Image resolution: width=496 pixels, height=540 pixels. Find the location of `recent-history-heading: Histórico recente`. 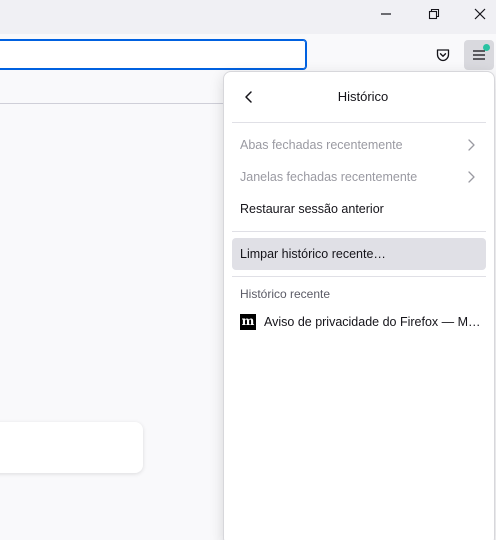

recent-history-heading: Histórico recente is located at coordinates (285, 294).